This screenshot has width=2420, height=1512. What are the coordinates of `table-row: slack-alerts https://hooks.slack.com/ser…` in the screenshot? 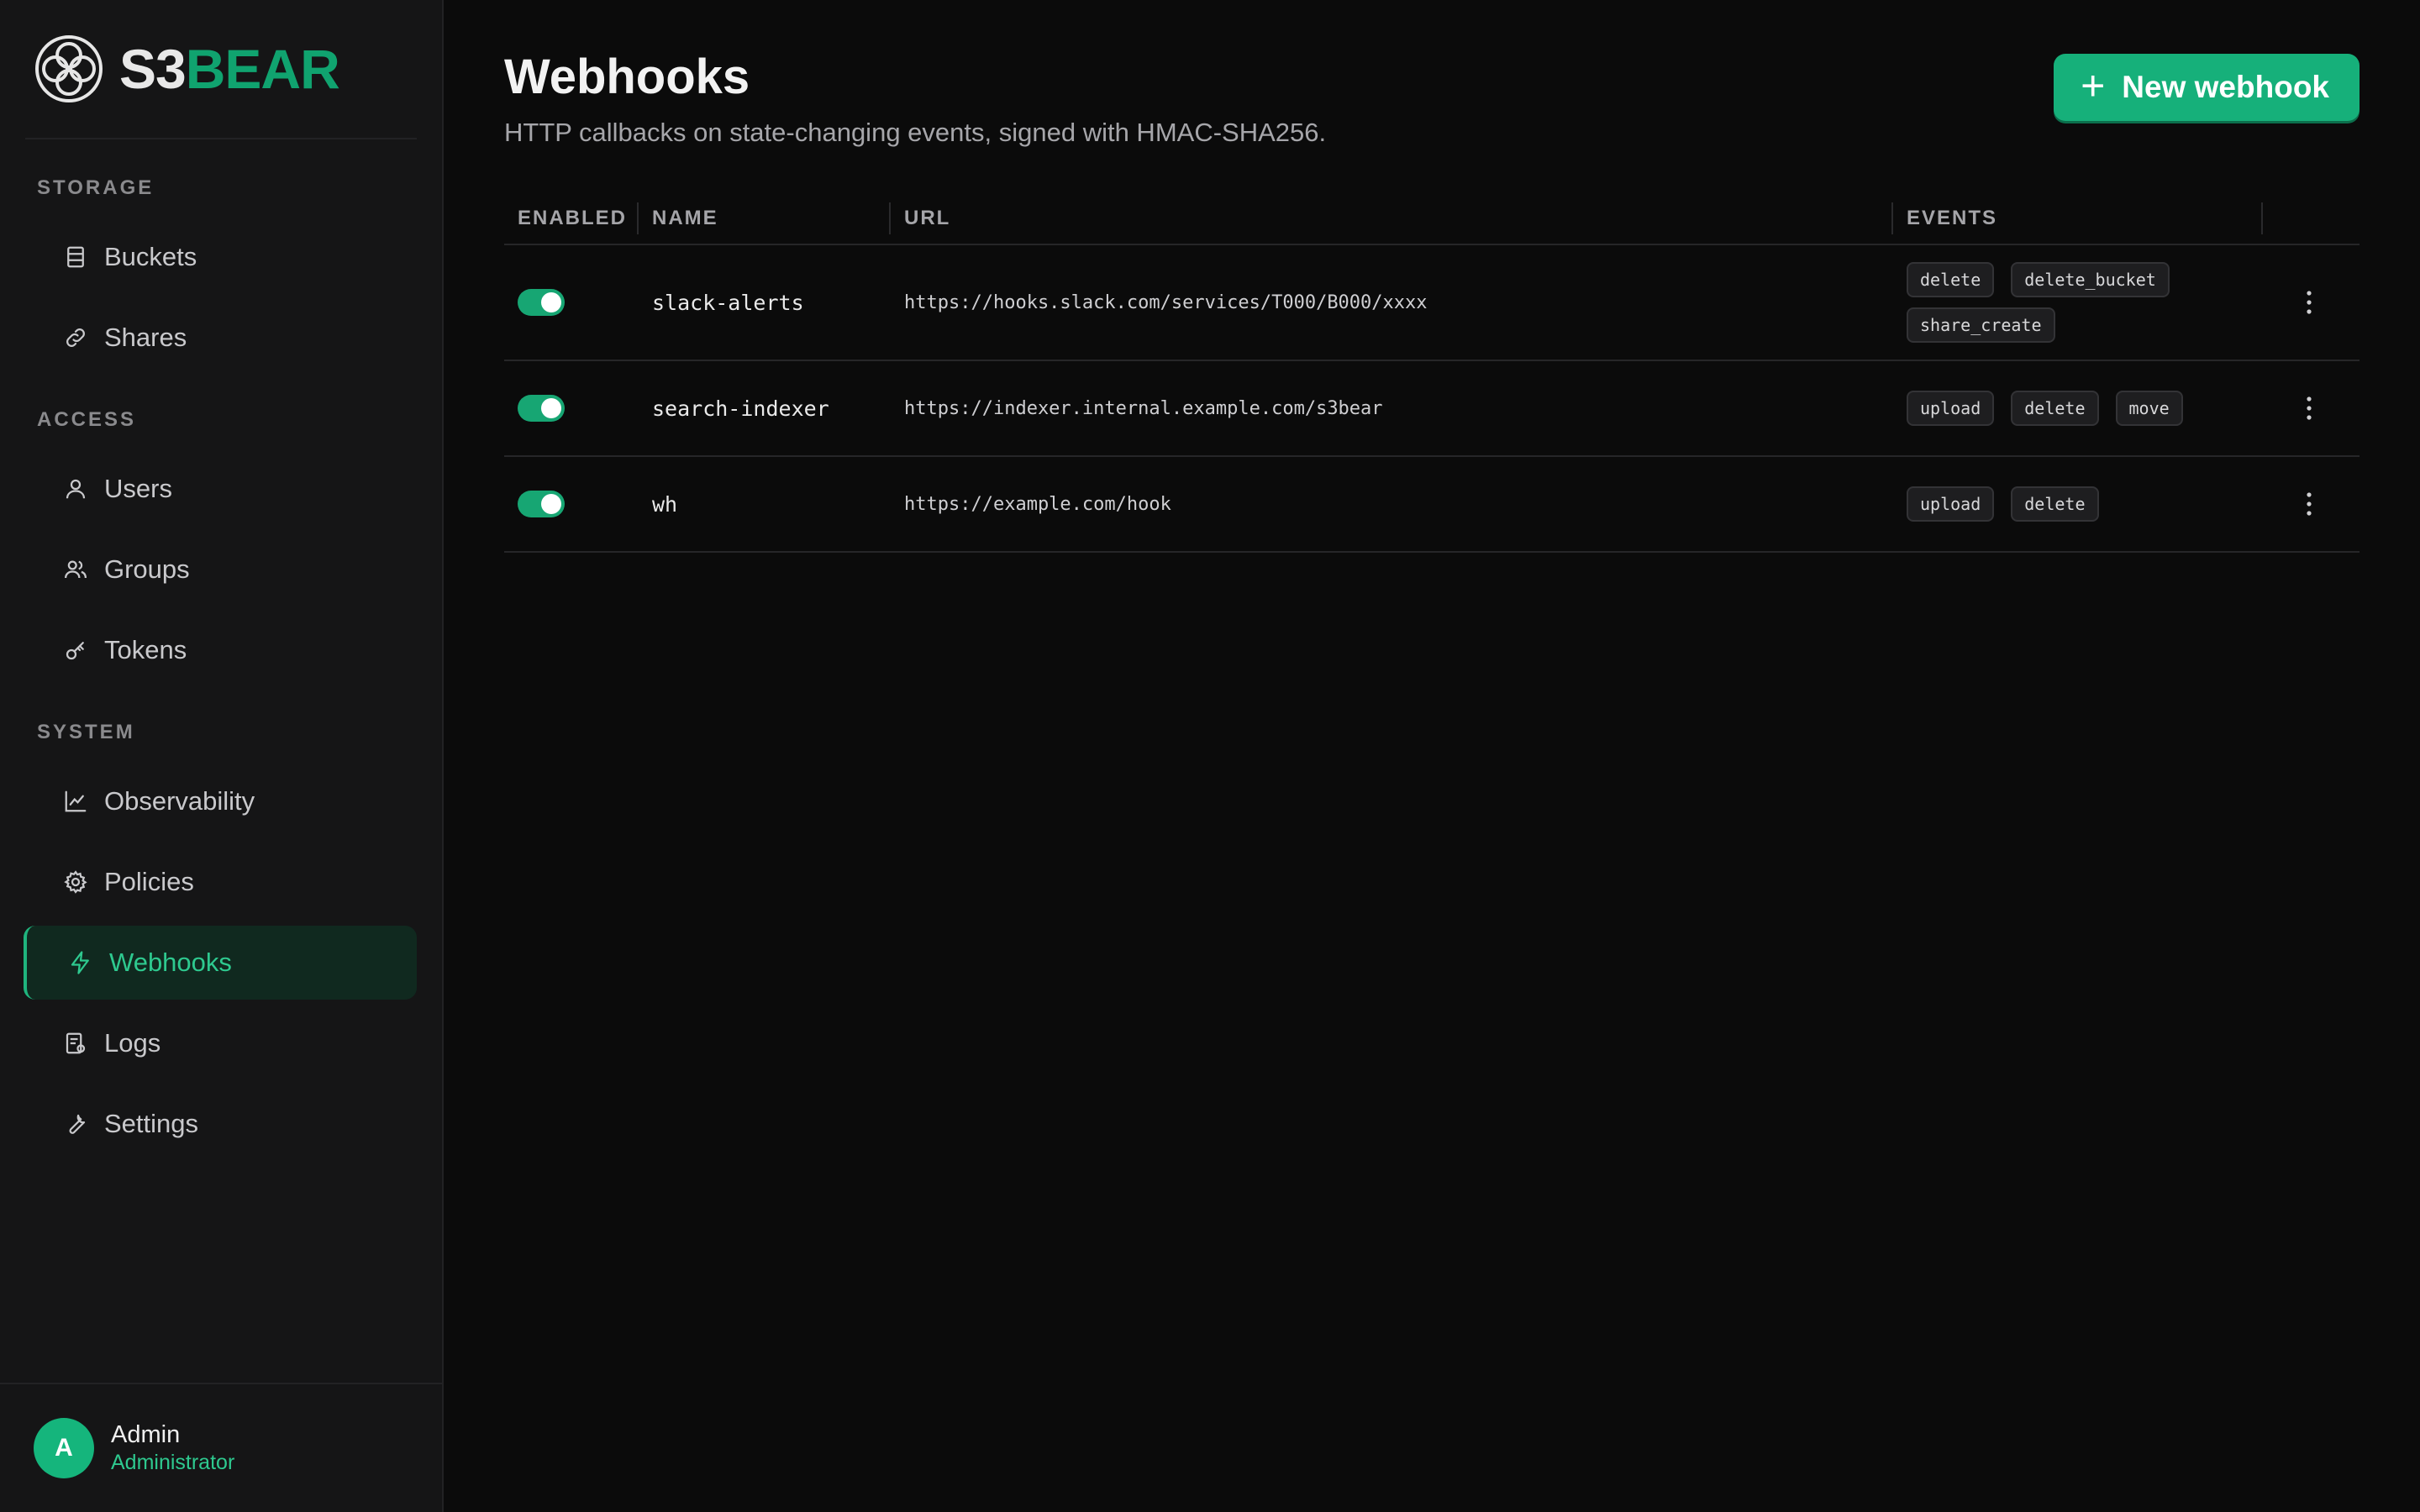 It's located at (1432, 303).